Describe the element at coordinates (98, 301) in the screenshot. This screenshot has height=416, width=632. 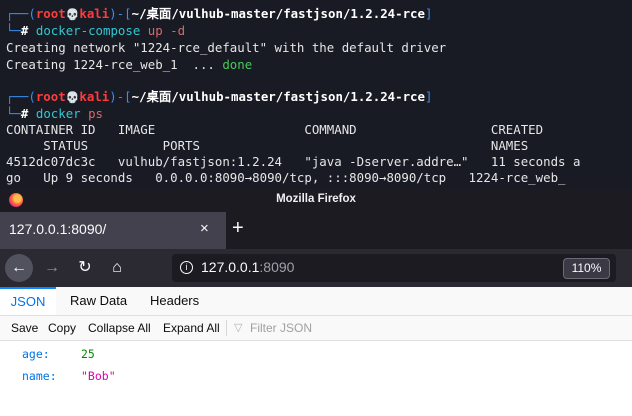
I see `tab-raw-data: Raw Data` at that location.